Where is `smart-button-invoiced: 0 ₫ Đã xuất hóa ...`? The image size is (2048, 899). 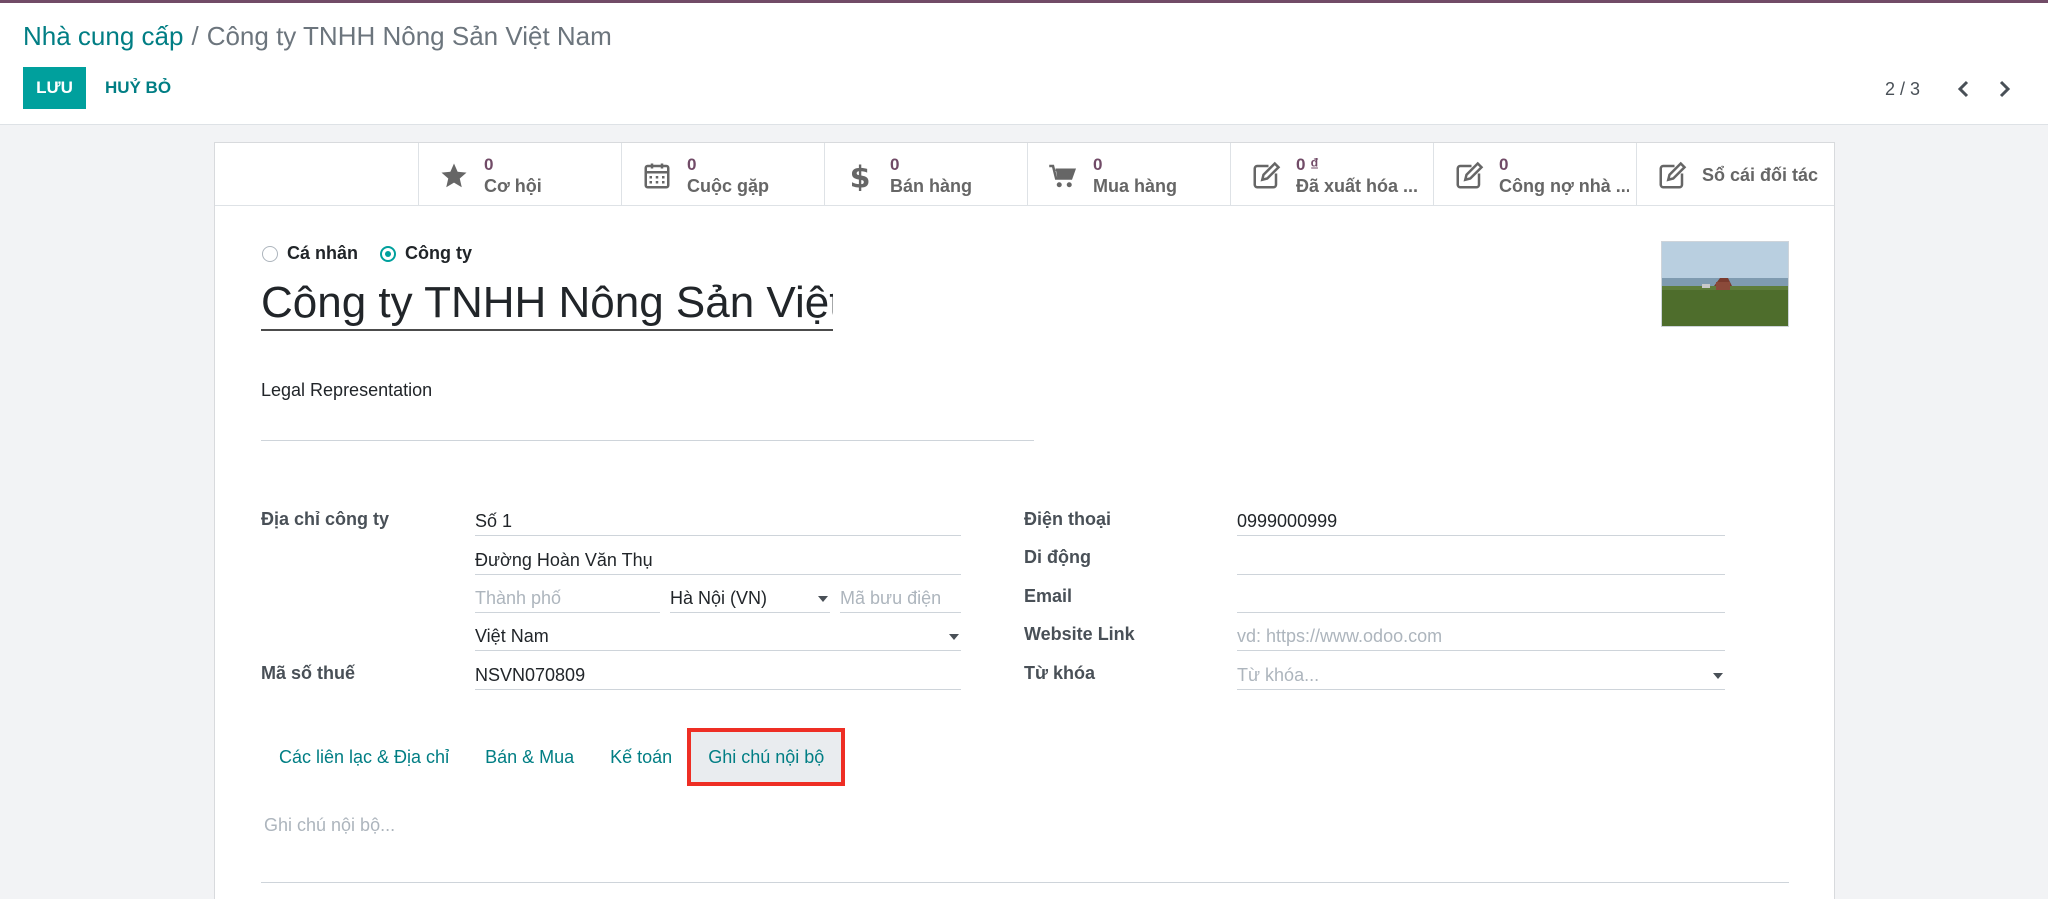 smart-button-invoiced: 0 ₫ Đã xuất hóa ... is located at coordinates (1331, 174).